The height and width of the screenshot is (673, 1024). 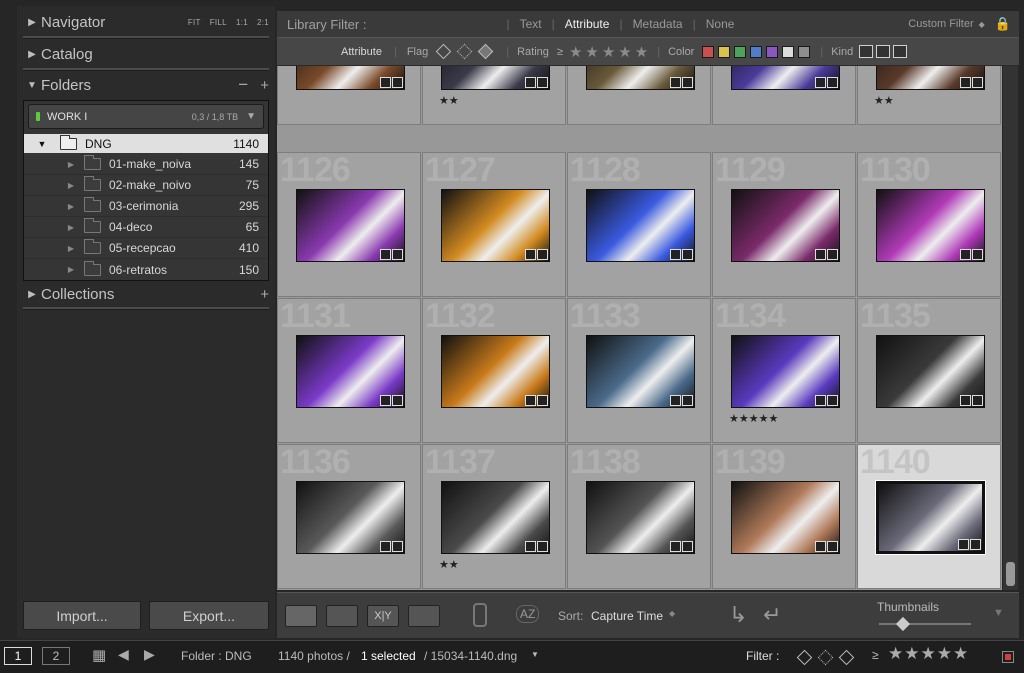 What do you see at coordinates (349, 370) in the screenshot?
I see `photo-cell: 1131` at bounding box center [349, 370].